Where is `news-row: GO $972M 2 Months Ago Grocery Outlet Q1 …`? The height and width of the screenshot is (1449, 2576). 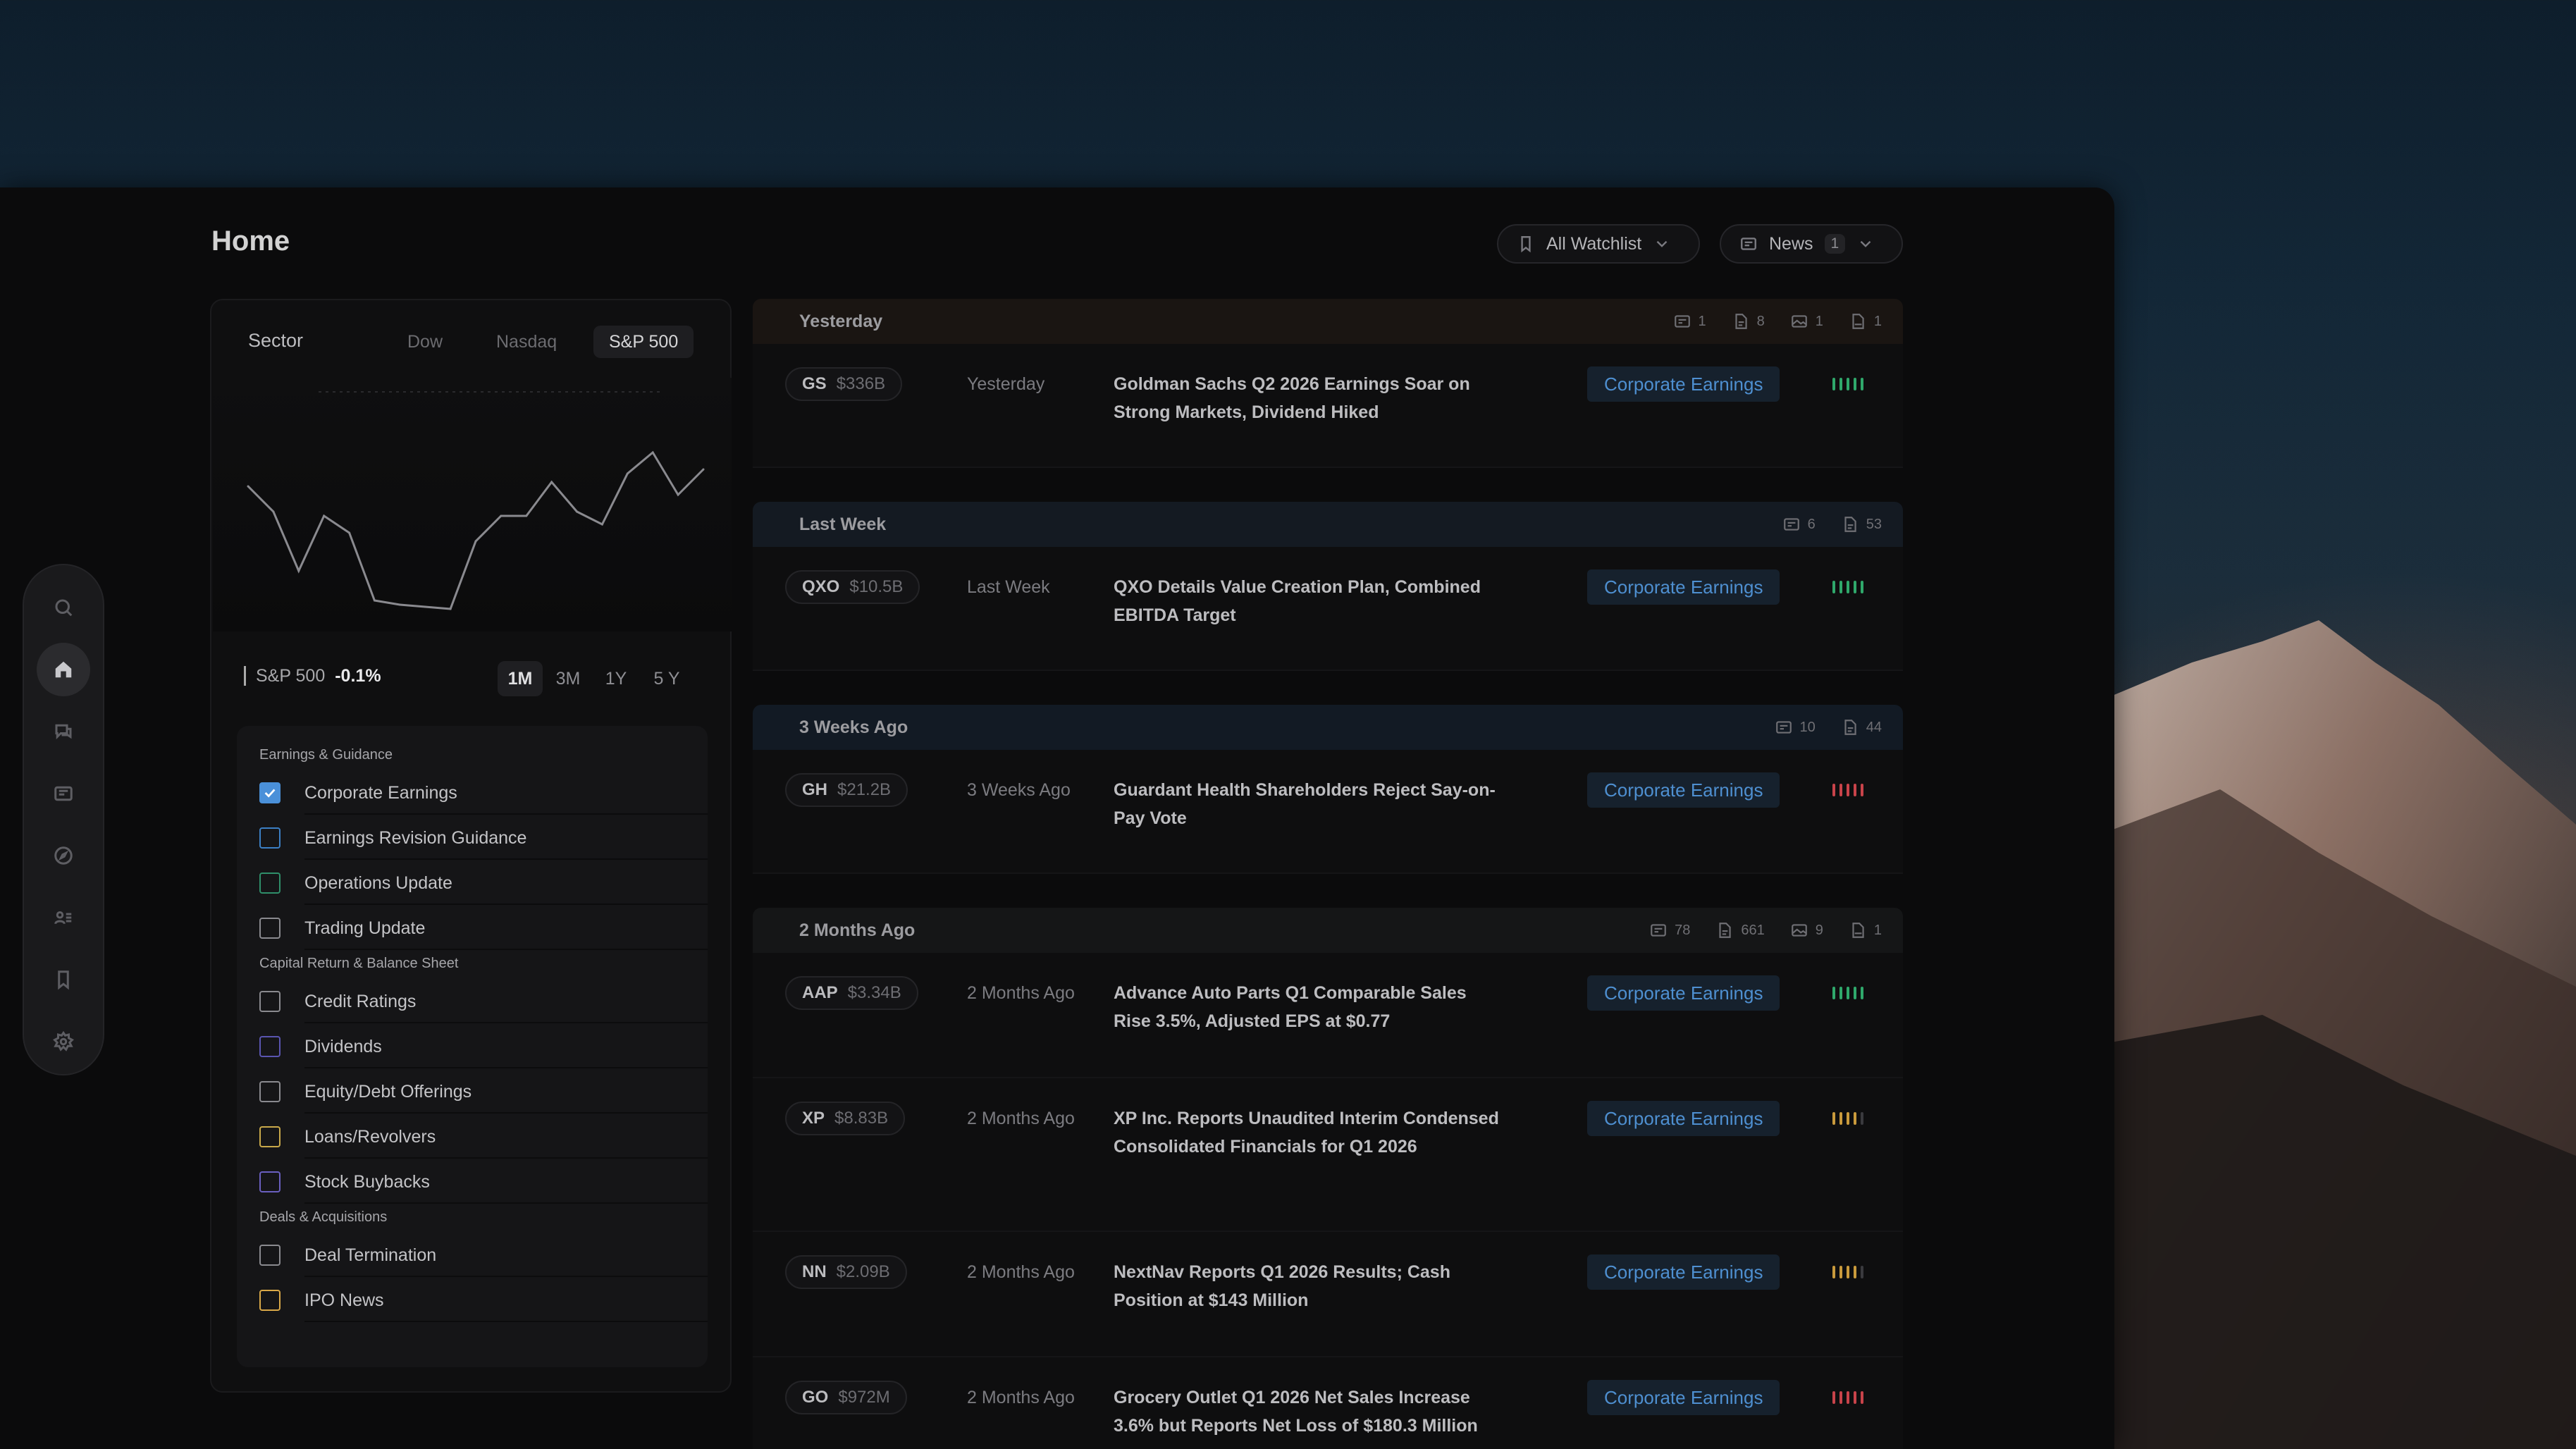 news-row: GO $972M 2 Months Ago Grocery Outlet Q1 … is located at coordinates (1328, 1403).